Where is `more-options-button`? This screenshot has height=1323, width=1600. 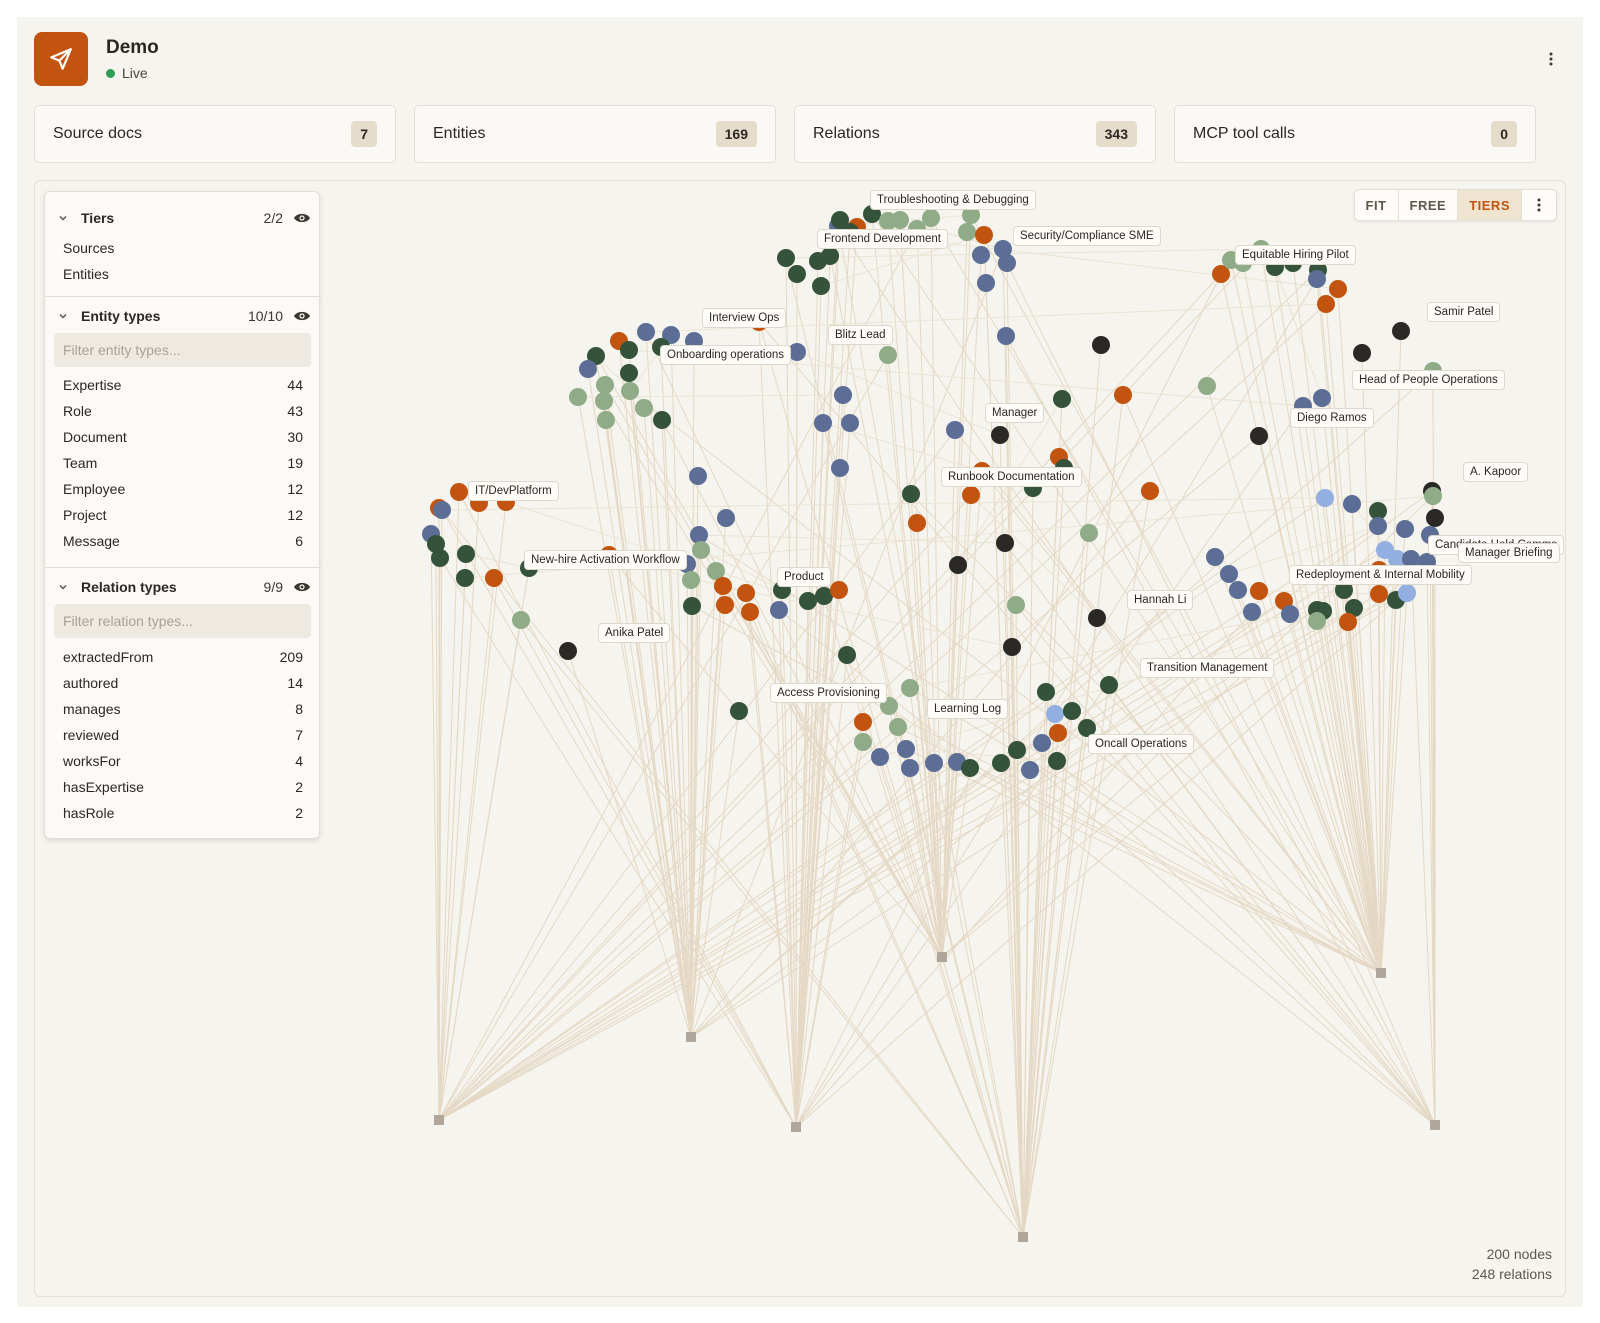
more-options-button is located at coordinates (1551, 59).